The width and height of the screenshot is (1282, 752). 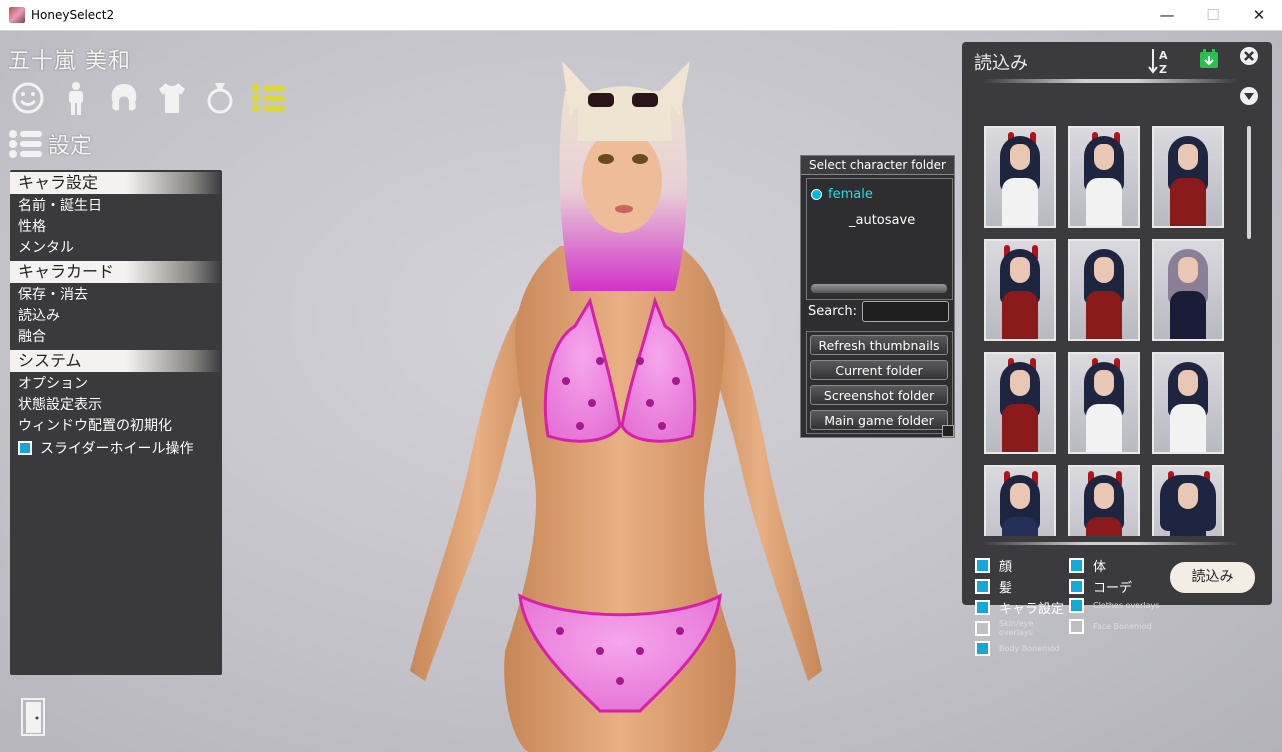 I want to click on option-chara-settings: キャラ設定, so click(x=1019, y=607).